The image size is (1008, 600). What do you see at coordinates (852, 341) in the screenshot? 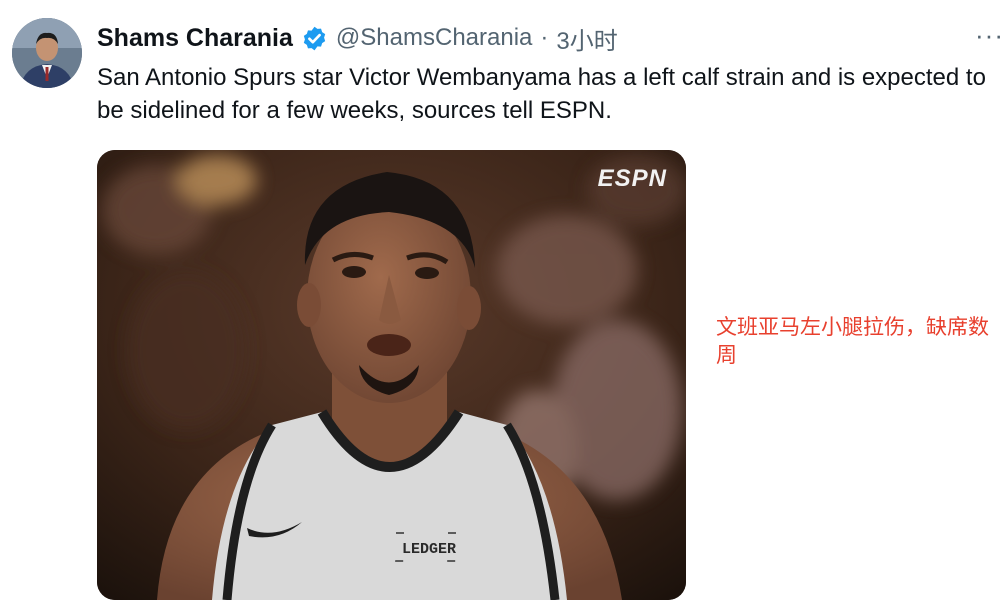
I see `annotation-caption: 文班亚马左小腿拉伤，缺席数周` at bounding box center [852, 341].